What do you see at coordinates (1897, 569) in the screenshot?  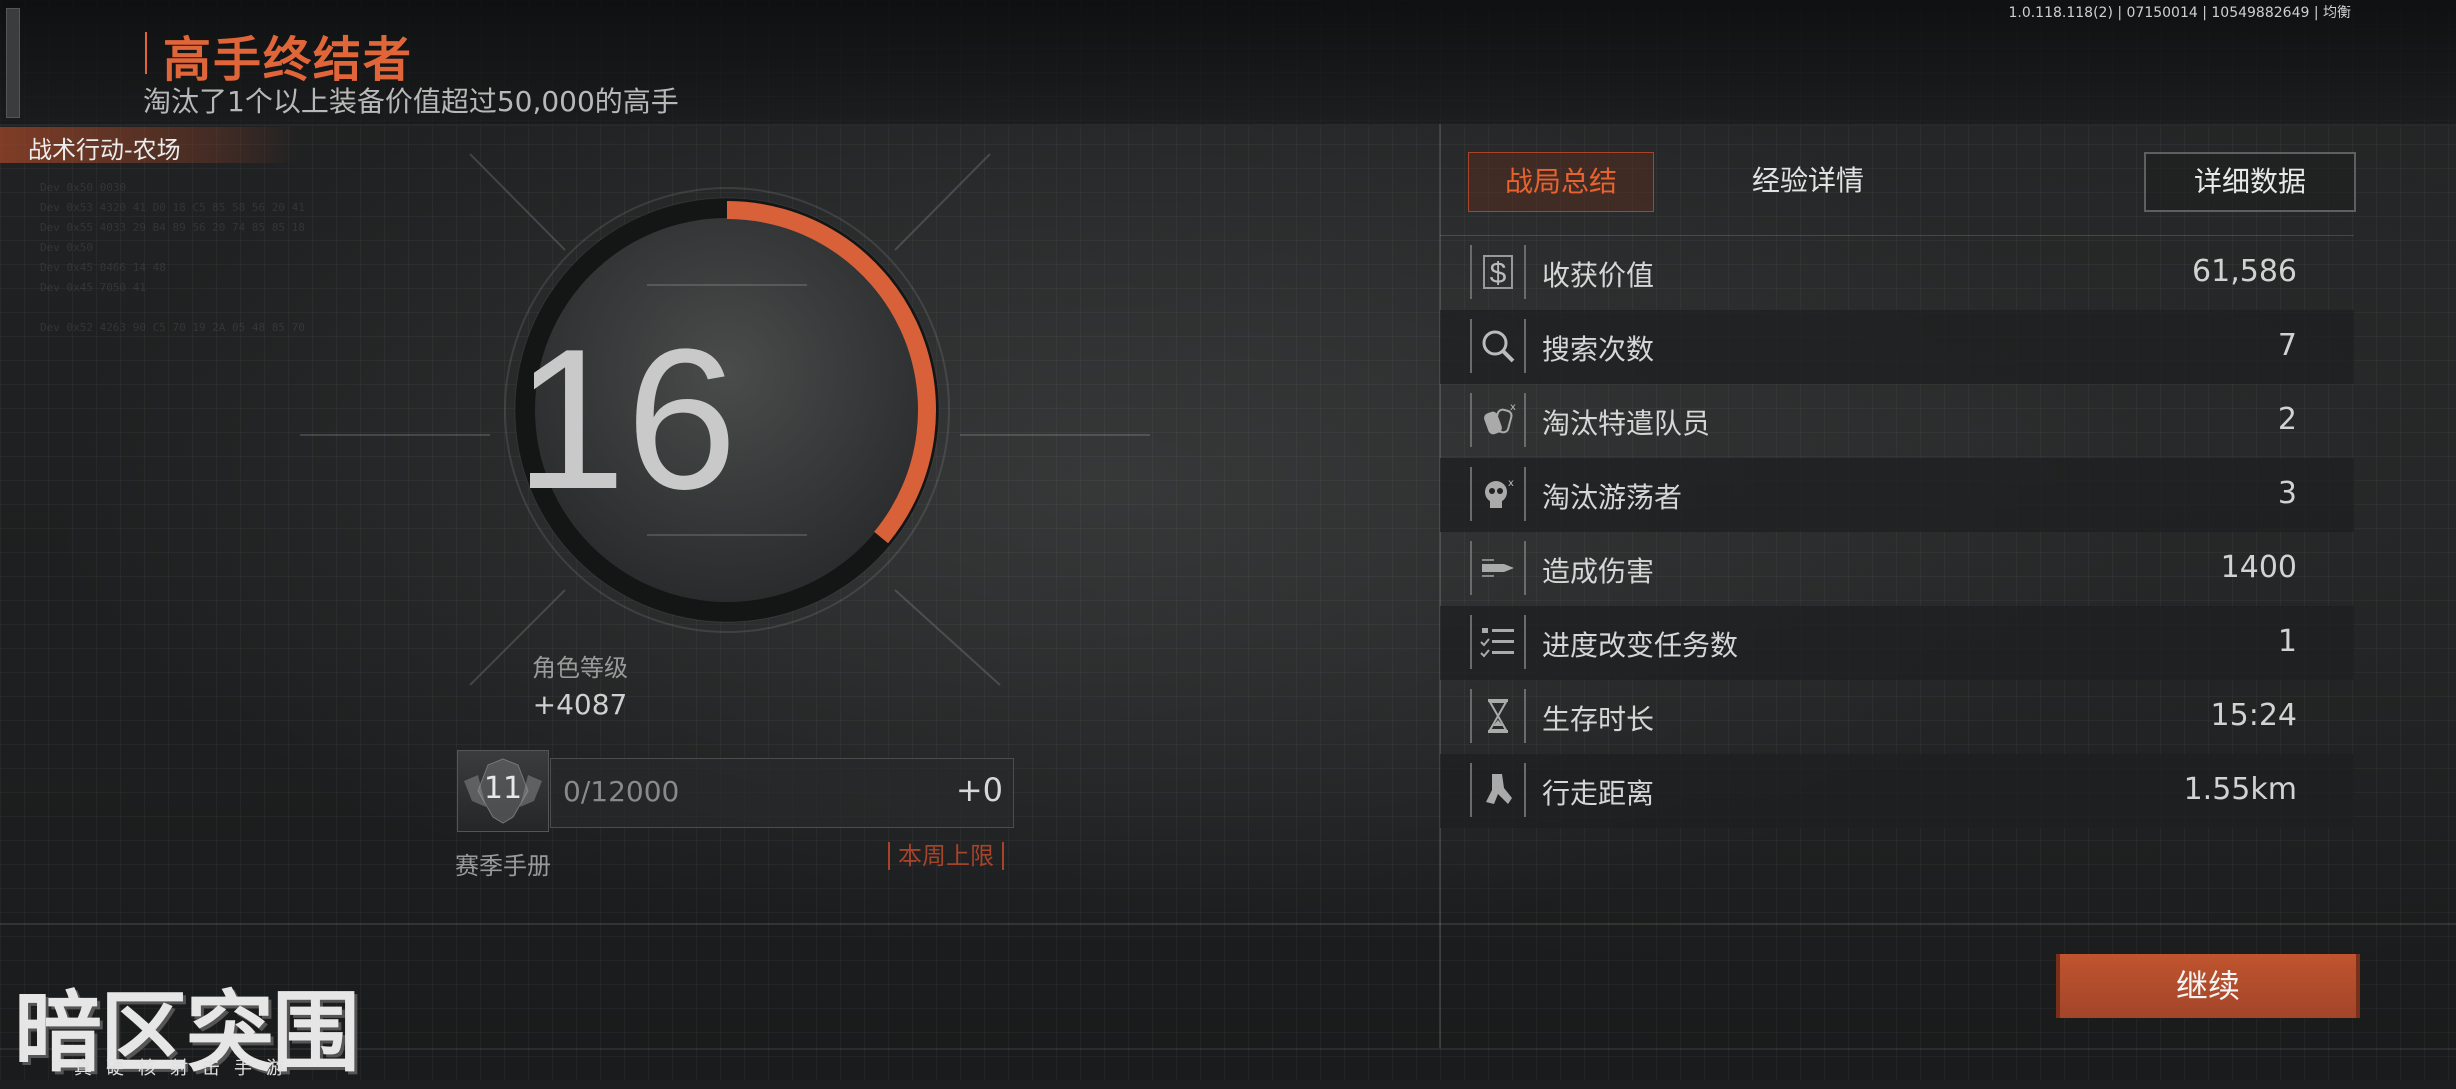 I see `stat-row: 造成伤害 1400` at bounding box center [1897, 569].